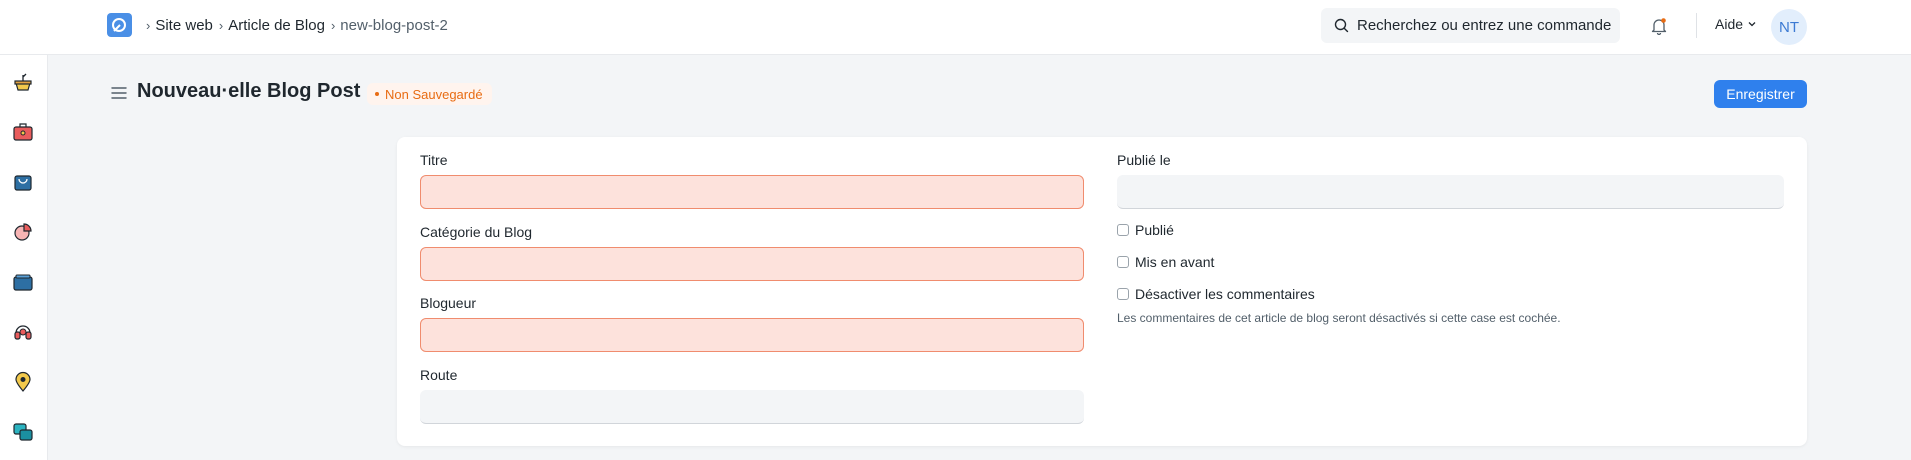 The image size is (1911, 460). I want to click on location-pin-icon, so click(23, 382).